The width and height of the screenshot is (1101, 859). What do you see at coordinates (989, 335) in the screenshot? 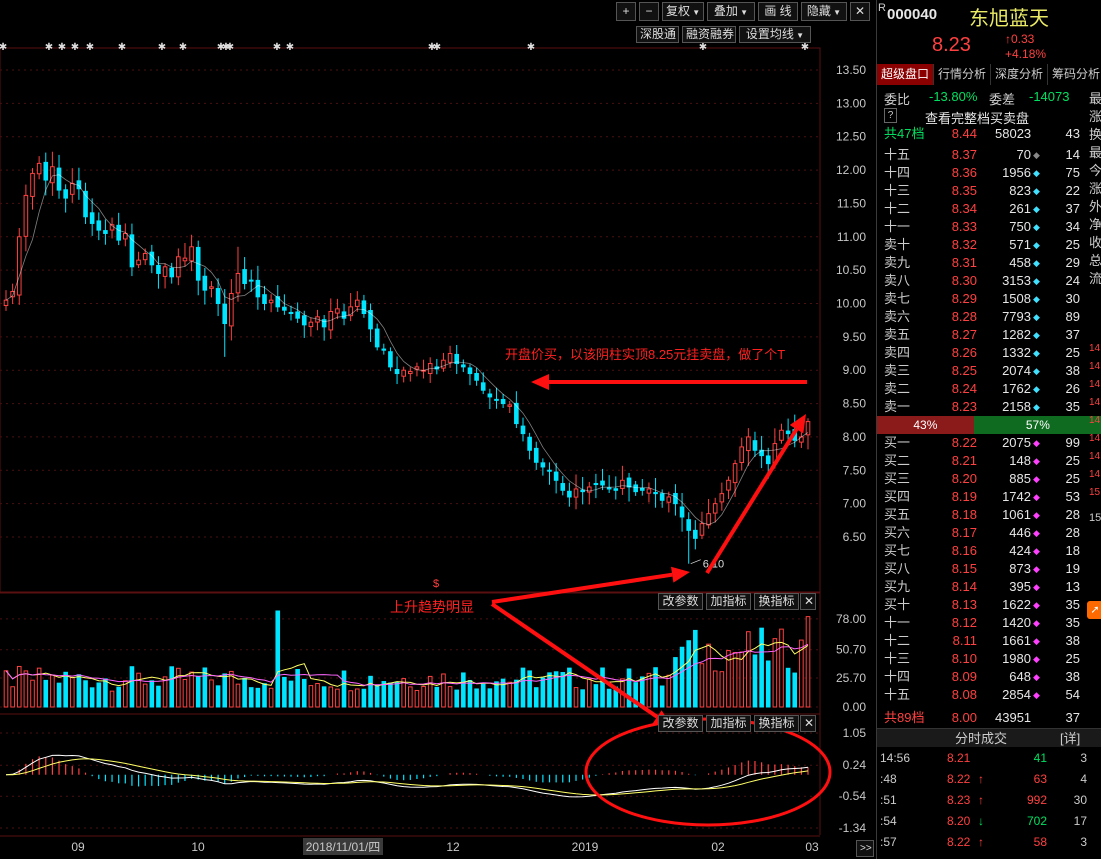
I see `ask-level-row: 卖五 8.27 1282 ◆ 37` at bounding box center [989, 335].